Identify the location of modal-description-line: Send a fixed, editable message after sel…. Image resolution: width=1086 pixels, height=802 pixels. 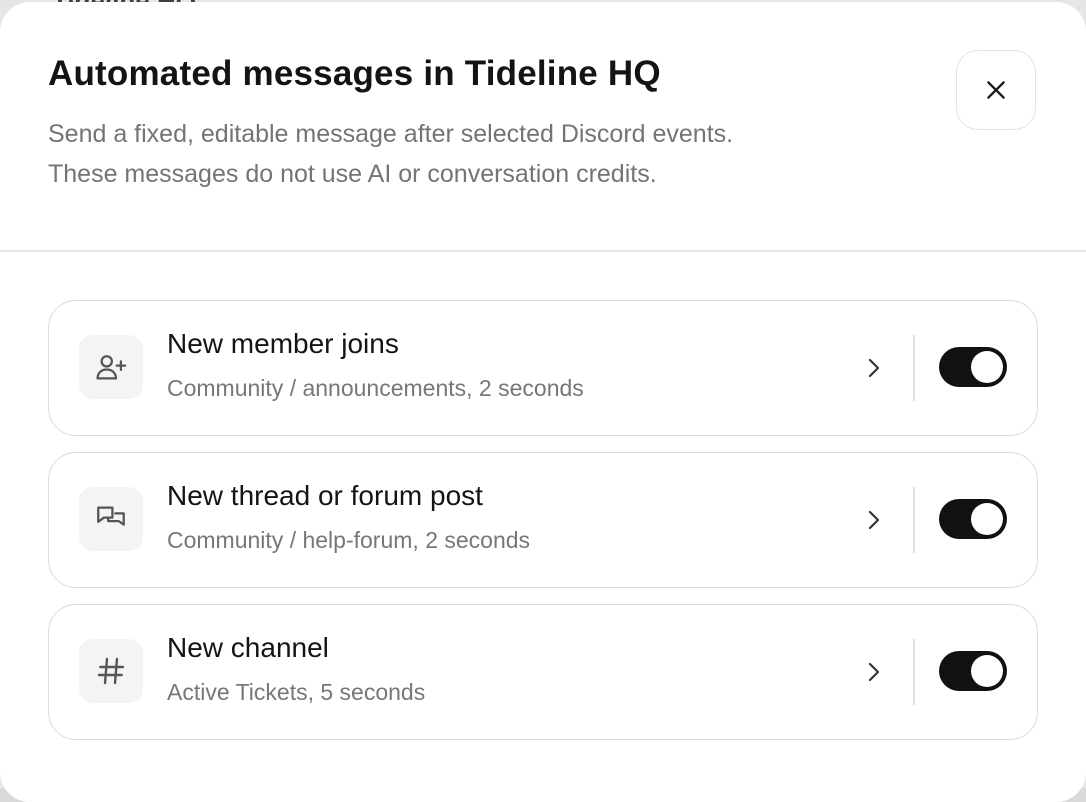
(391, 134).